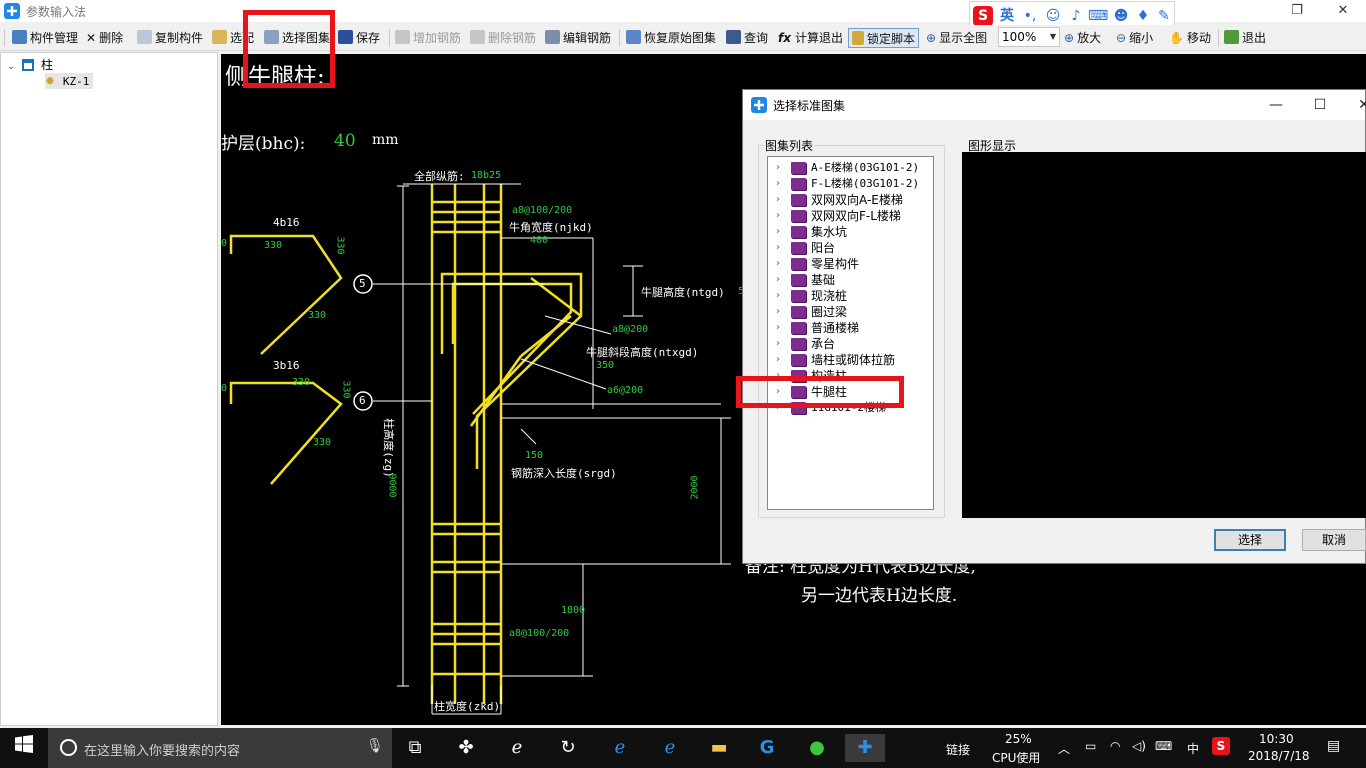  I want to click on zoom-out-button: ⊖ 缩小, so click(1134, 38).